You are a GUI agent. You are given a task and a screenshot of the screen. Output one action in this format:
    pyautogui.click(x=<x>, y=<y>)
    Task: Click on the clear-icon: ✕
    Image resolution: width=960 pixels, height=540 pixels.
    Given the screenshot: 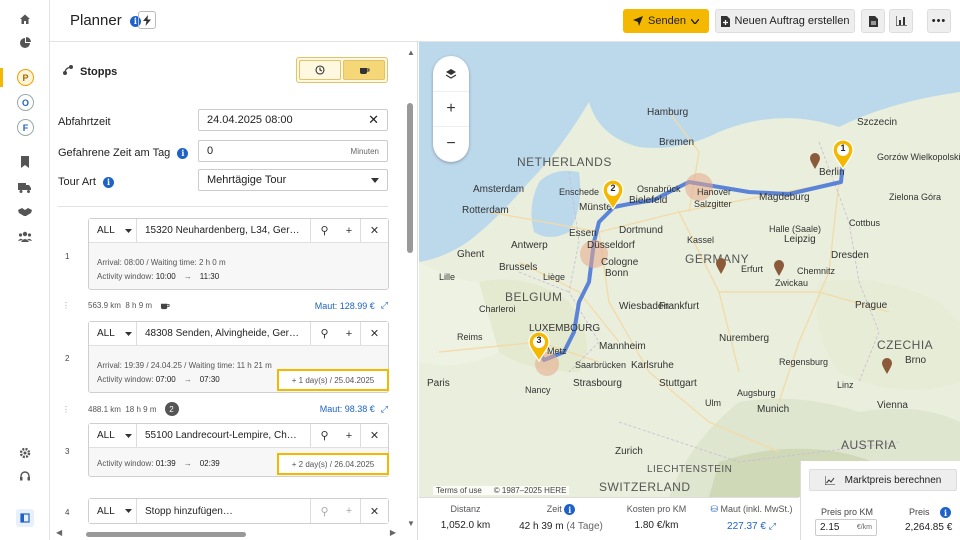 What is the action you would take?
    pyautogui.click(x=373, y=120)
    